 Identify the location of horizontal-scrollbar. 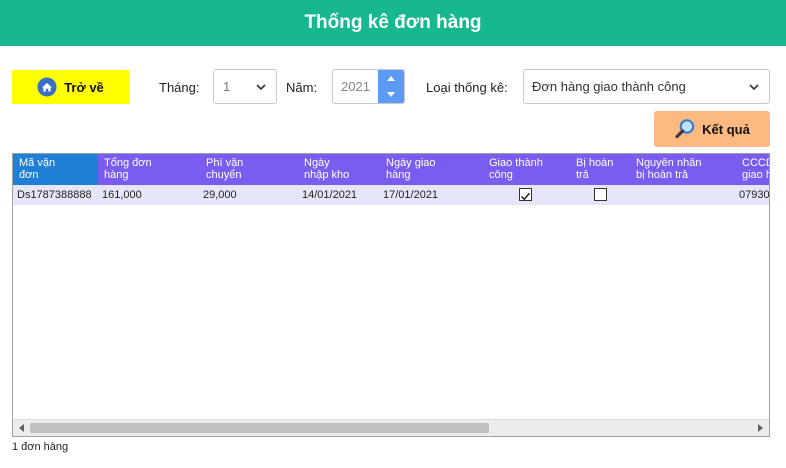
(391, 427).